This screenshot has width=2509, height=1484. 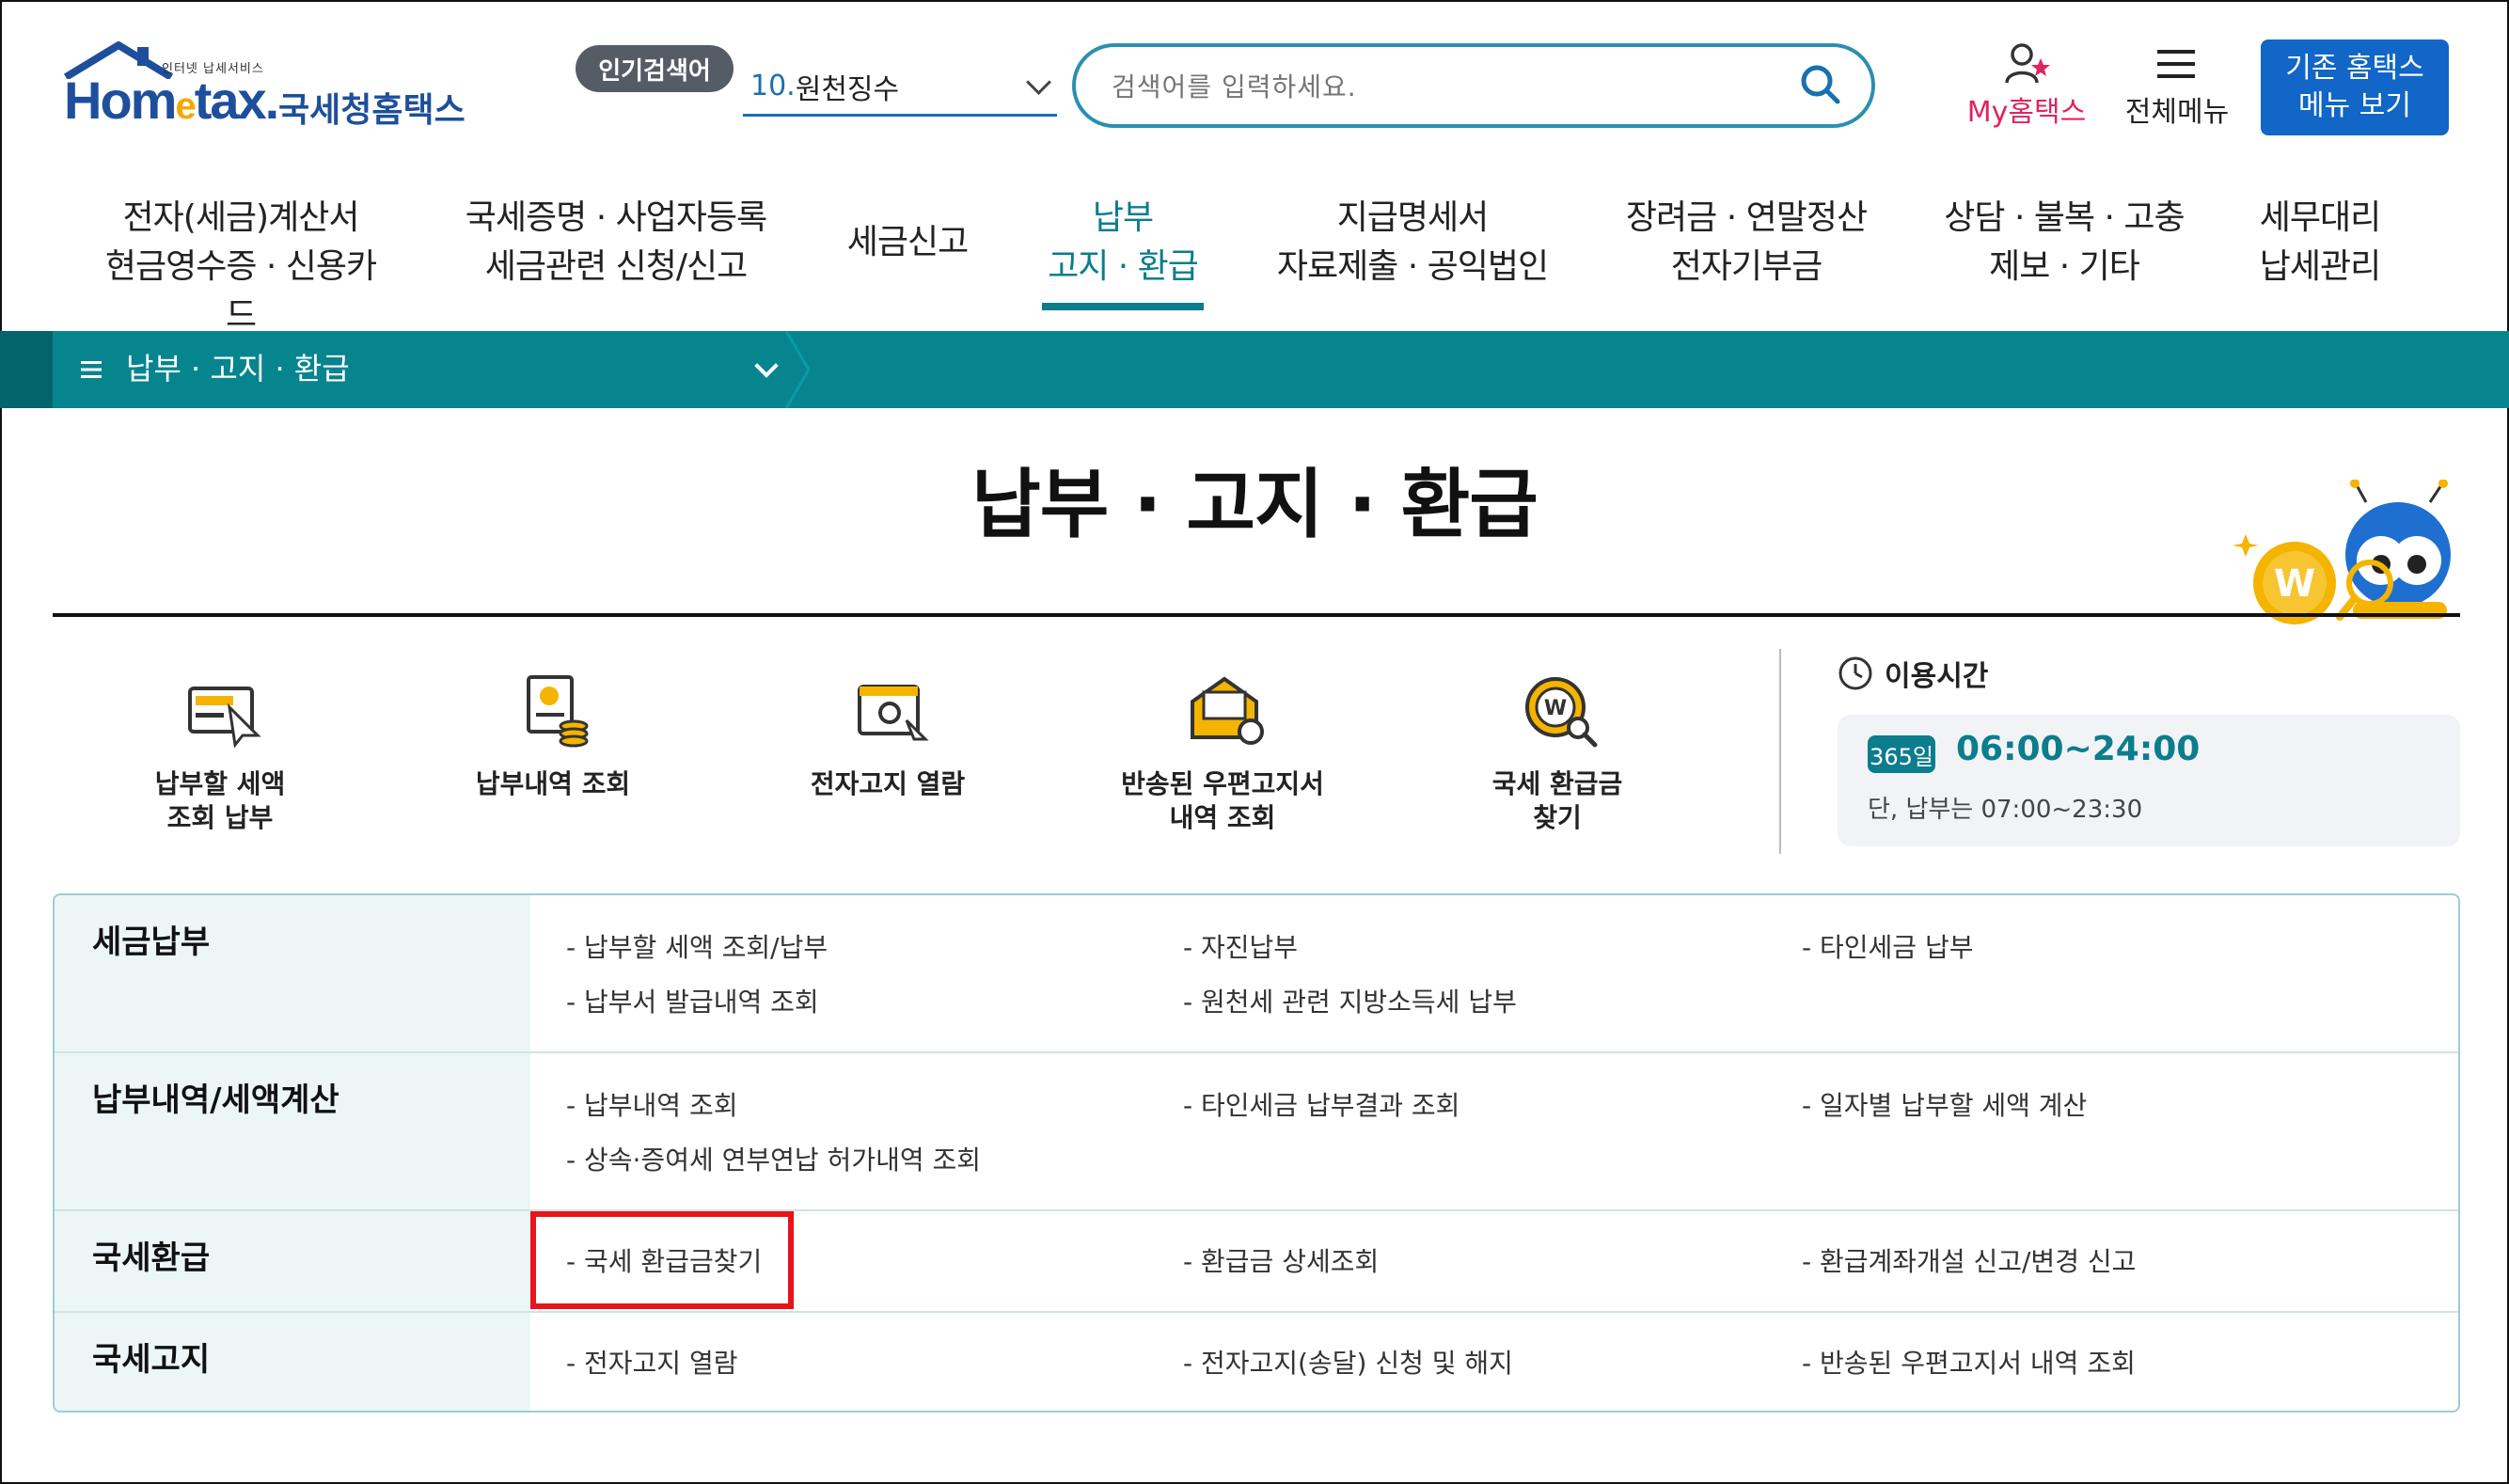 What do you see at coordinates (26, 369) in the screenshot?
I see `breadcrumb-home-block` at bounding box center [26, 369].